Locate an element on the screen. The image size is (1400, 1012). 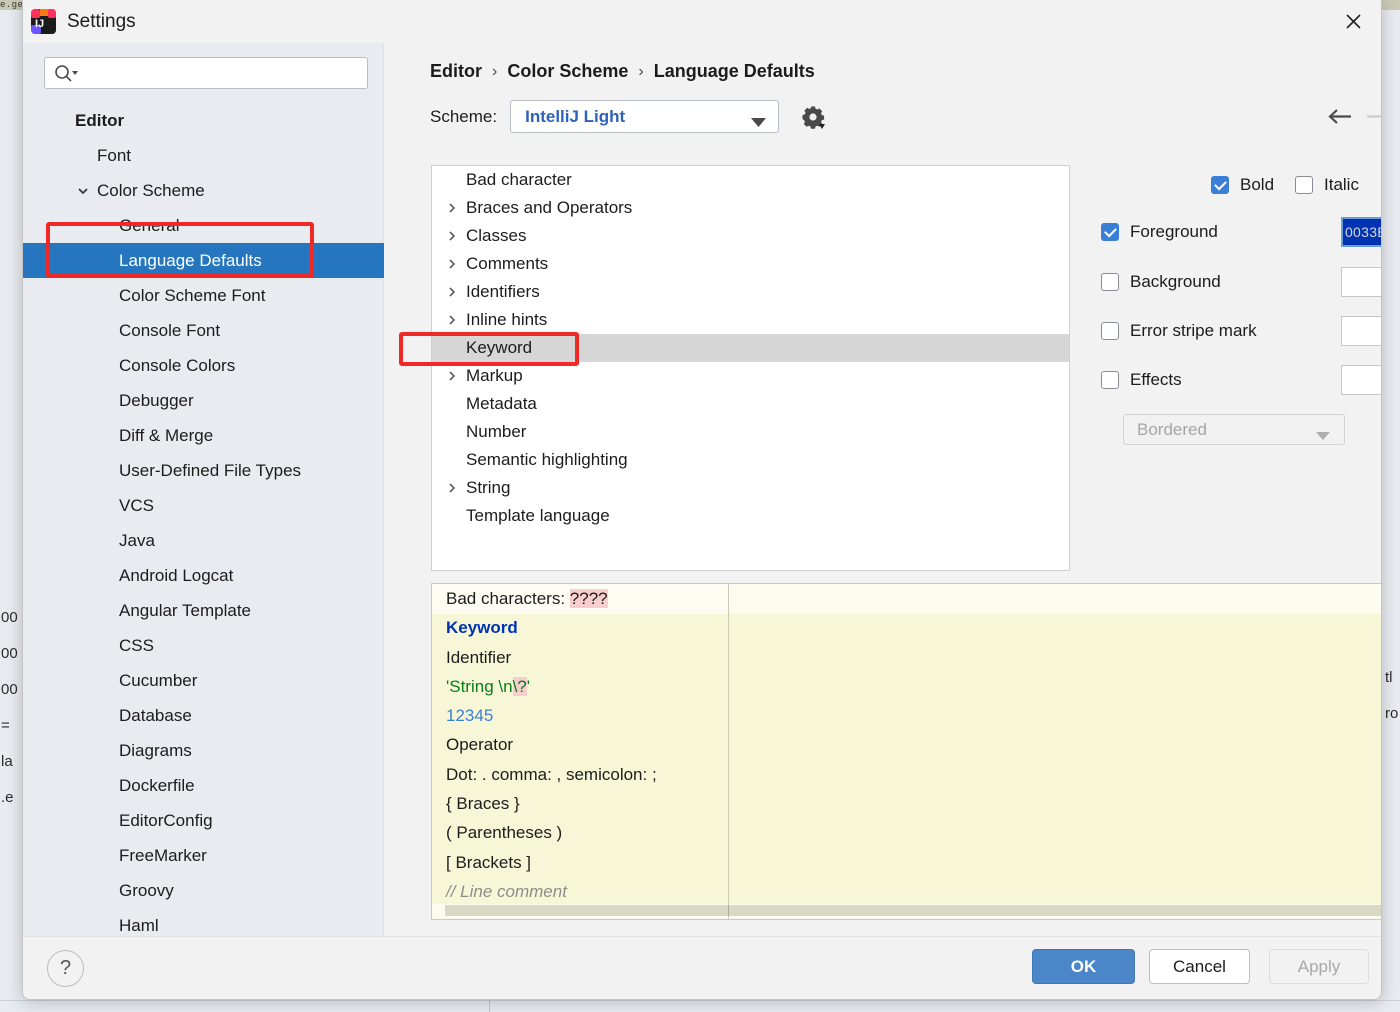
preview-text-plain: Identifier is located at coordinates (479, 657).